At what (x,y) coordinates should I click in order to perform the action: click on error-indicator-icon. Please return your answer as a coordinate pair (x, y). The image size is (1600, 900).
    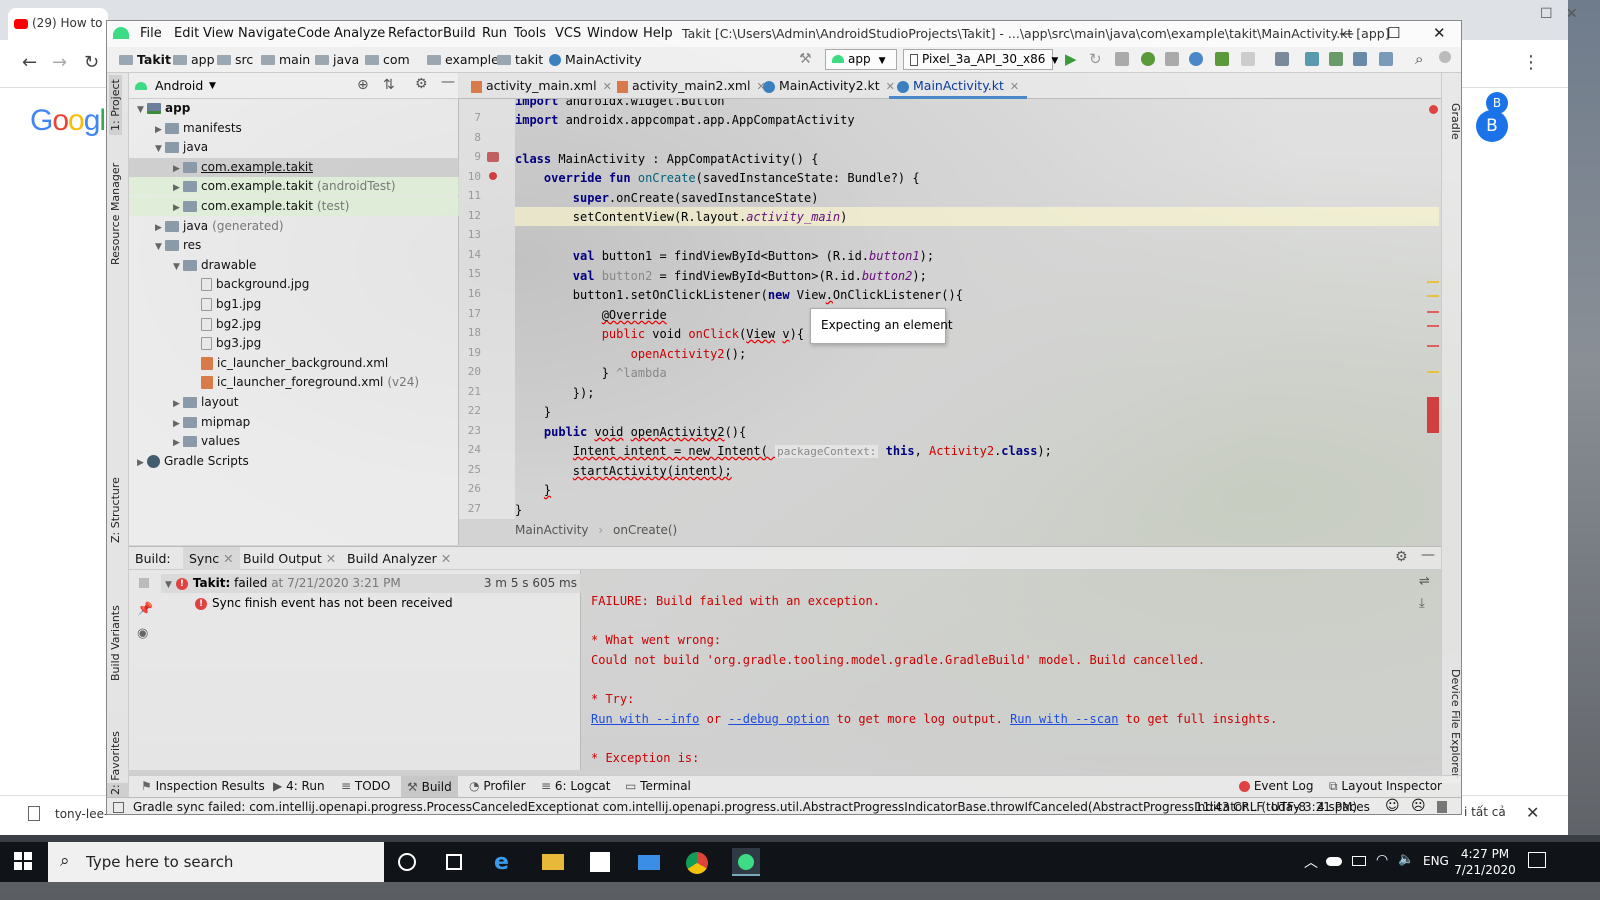
    Looking at the image, I should click on (1433, 109).